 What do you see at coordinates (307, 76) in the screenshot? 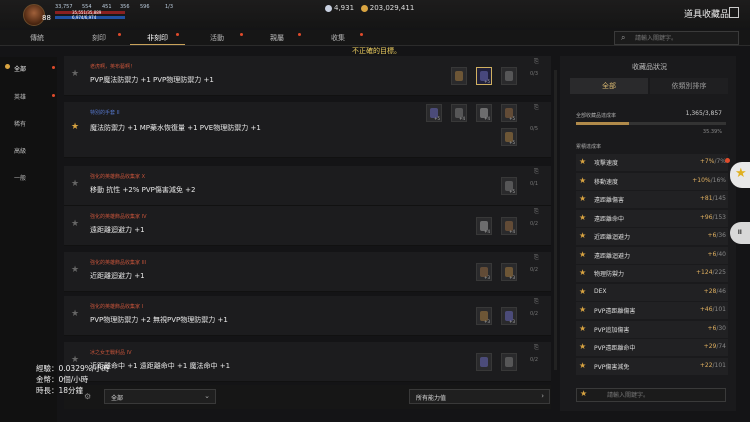
I see `list-item: ★ 老虎啊，英布藝啊！ PVP魔法防禦力 +1 PVP物理防禦力 +1 +5 ⎘ 0/3` at bounding box center [307, 76].